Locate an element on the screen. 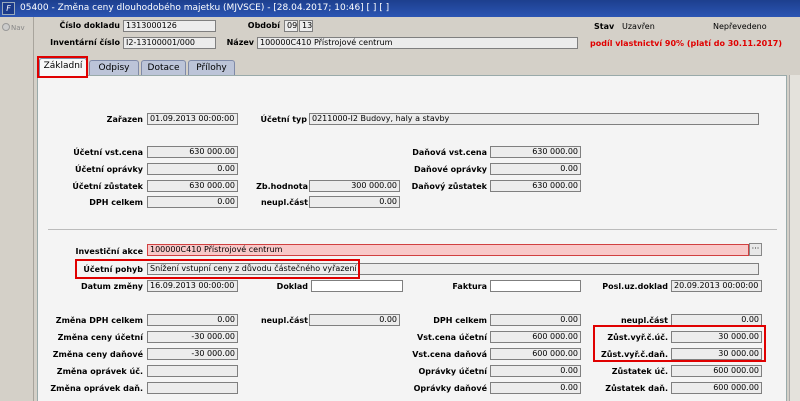 Image resolution: width=800 pixels, height=401 pixels. datum-zmeny-field: 16.09.2013 00:00:00 is located at coordinates (192, 286).